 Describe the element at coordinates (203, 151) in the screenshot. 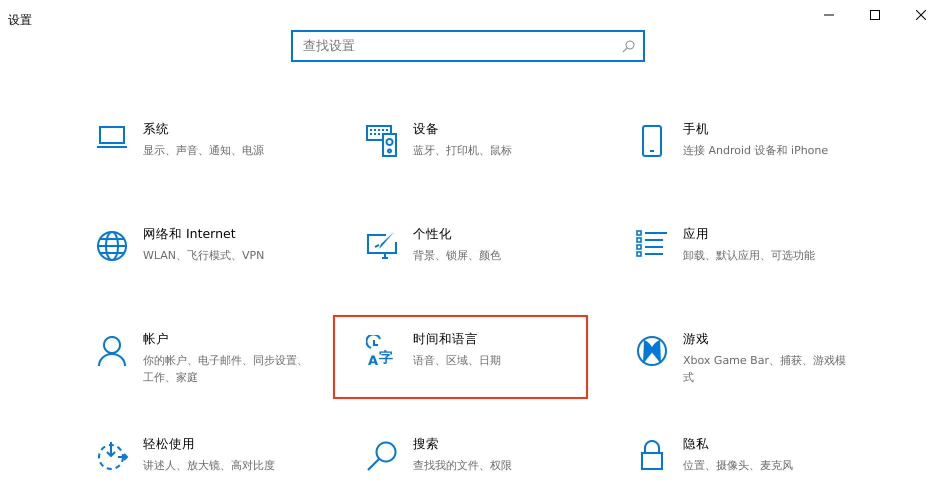

I see `category-description: 显示、声音、通知、电源` at that location.